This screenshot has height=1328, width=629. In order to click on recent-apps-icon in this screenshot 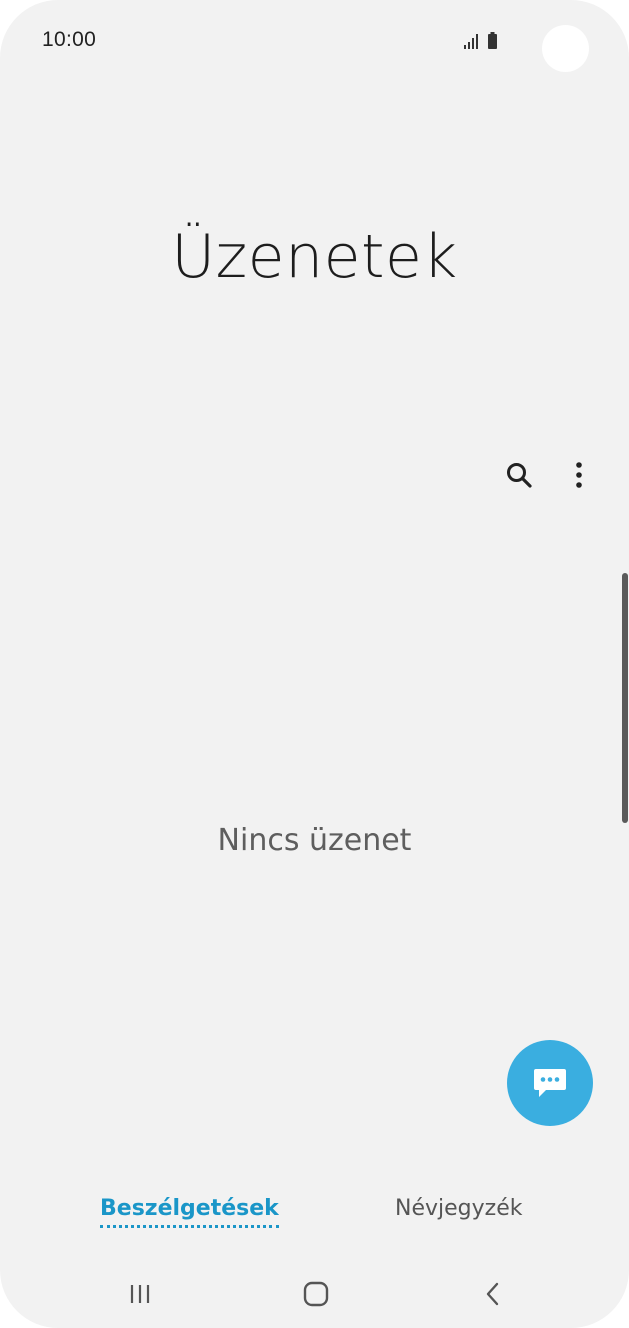, I will do `click(140, 1294)`.